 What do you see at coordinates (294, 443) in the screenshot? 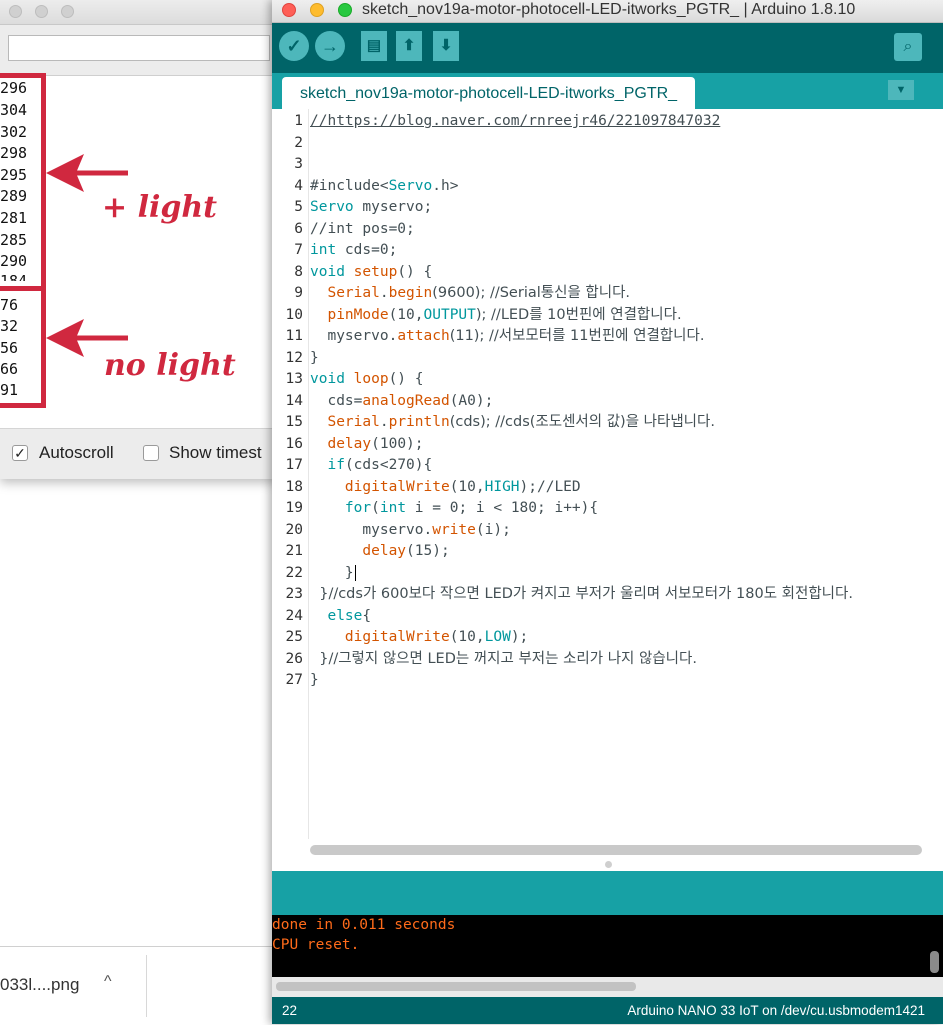
I see `line-number: 16` at bounding box center [294, 443].